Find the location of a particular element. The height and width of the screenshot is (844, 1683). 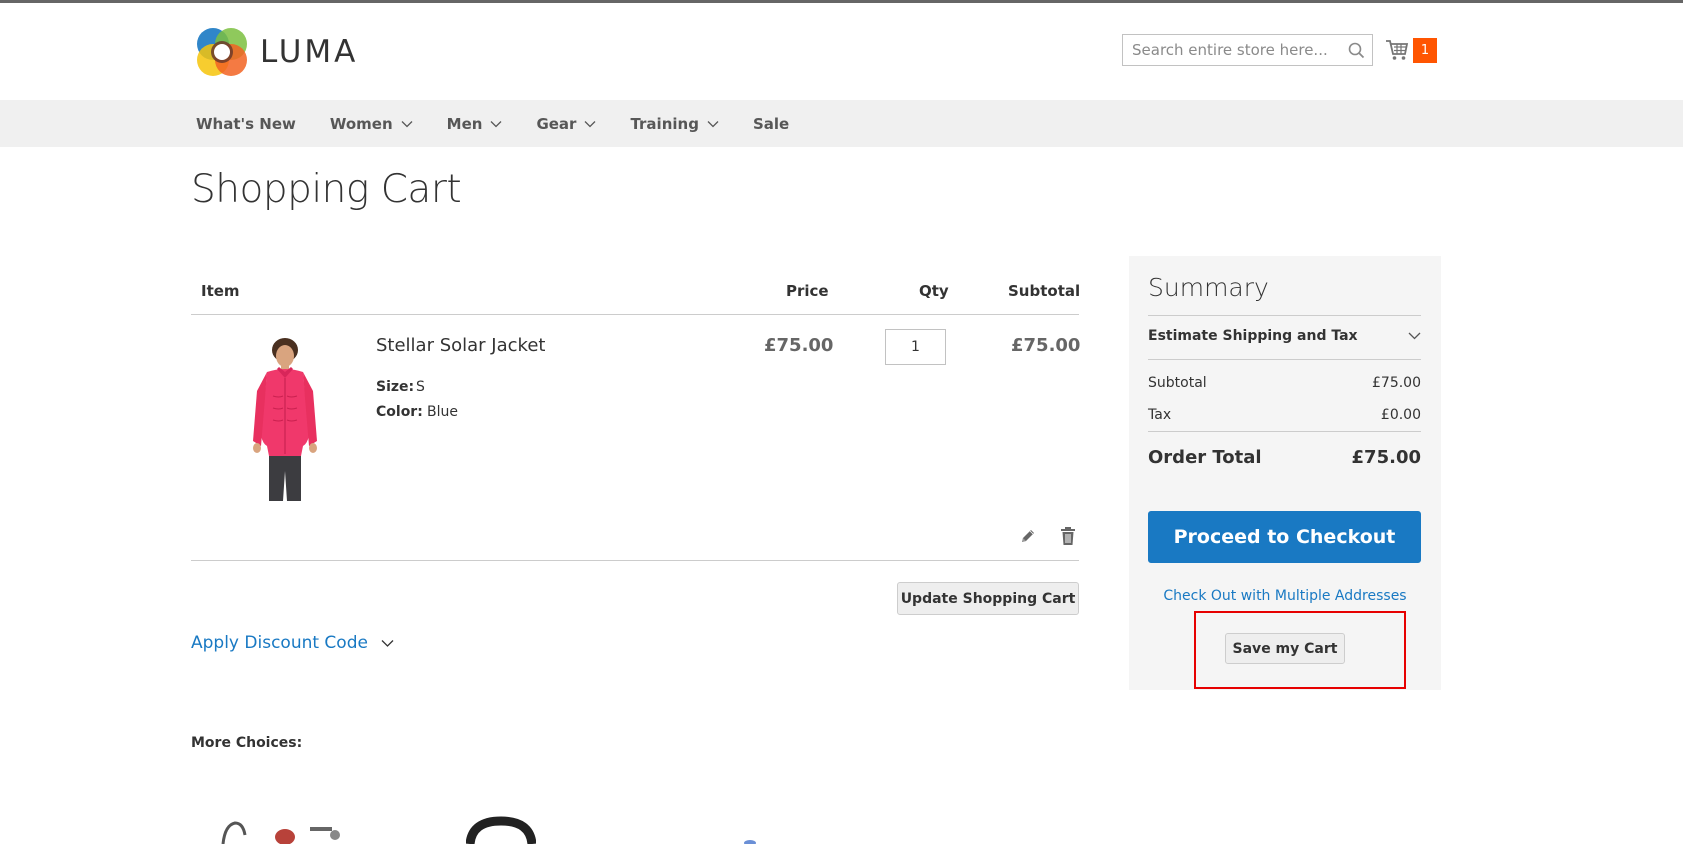

estimate-shipping-label: Estimate Shipping and Tax is located at coordinates (1253, 336).